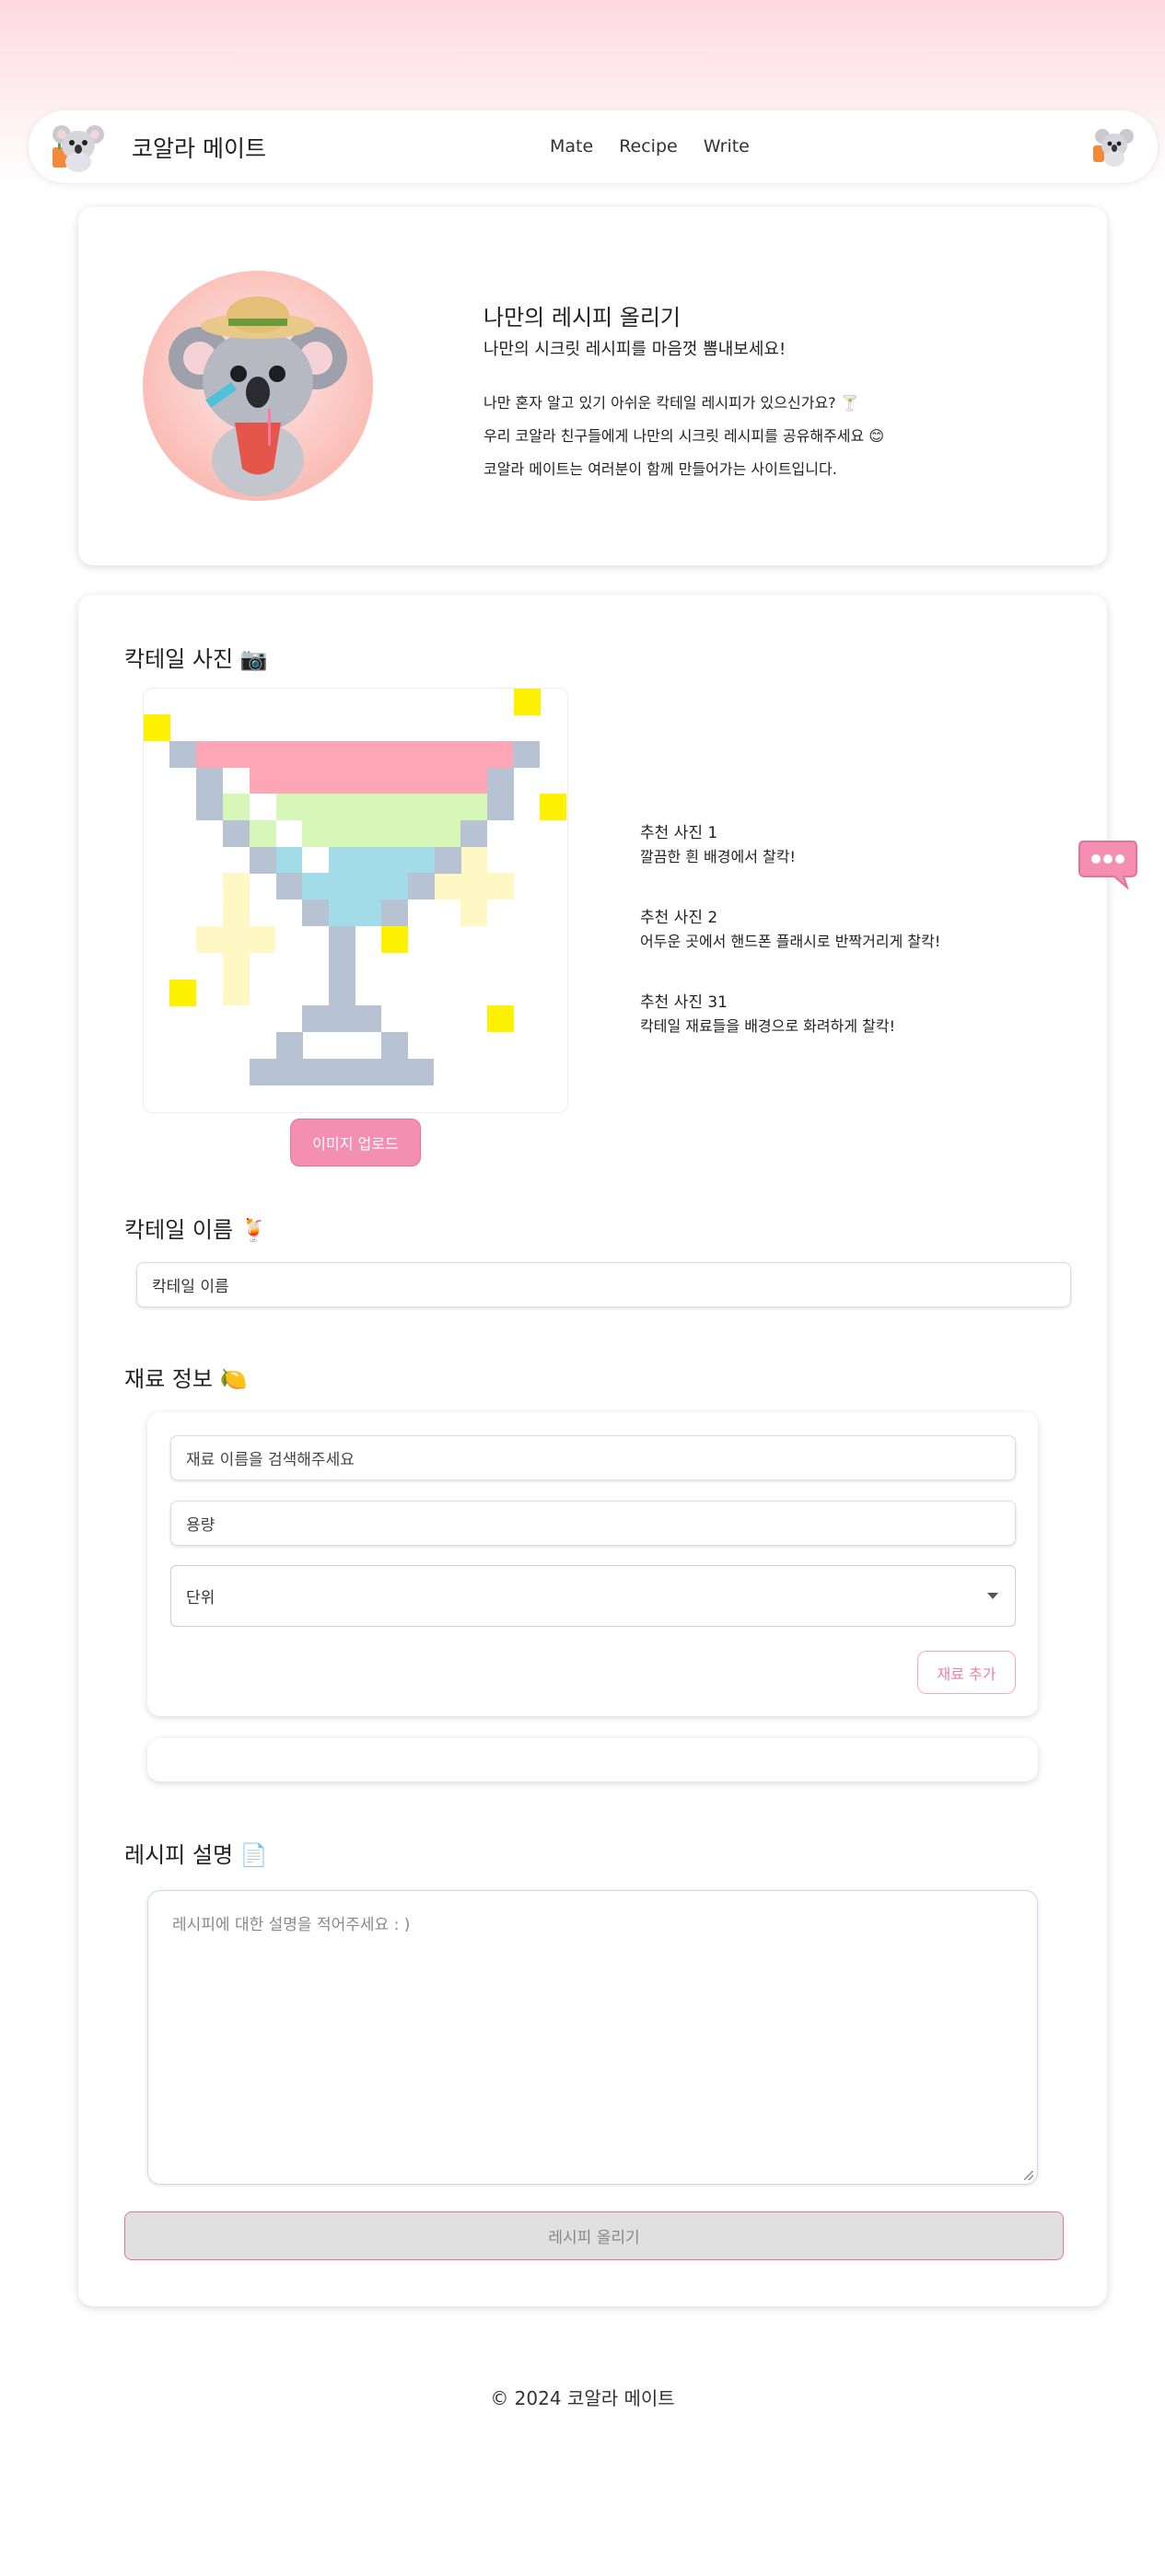 This screenshot has width=1165, height=2576. Describe the element at coordinates (727, 146) in the screenshot. I see `nav-item-write: Write` at that location.